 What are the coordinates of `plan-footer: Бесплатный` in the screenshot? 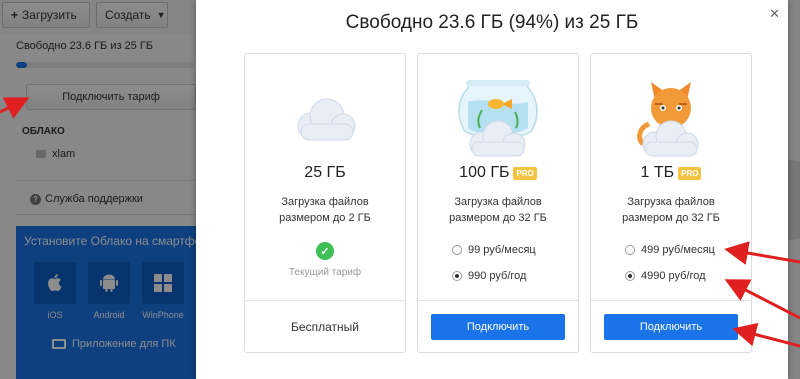 It's located at (325, 326).